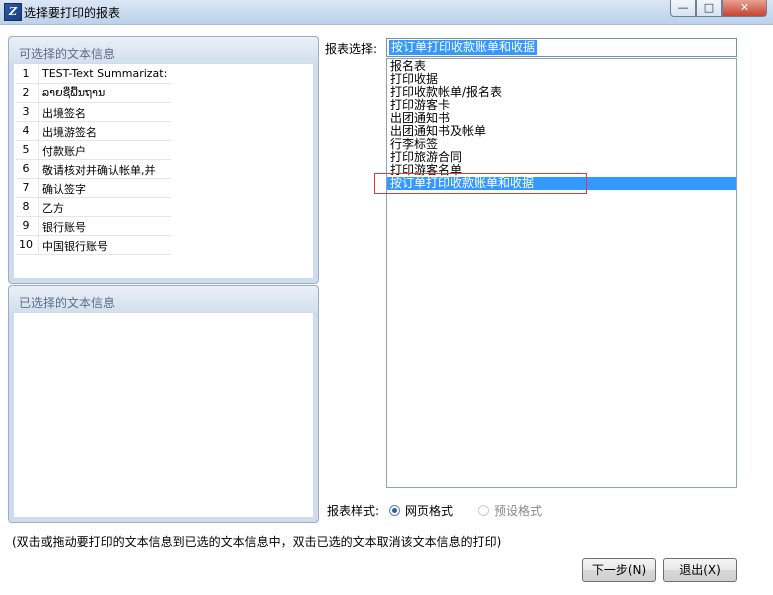 This screenshot has width=773, height=595. Describe the element at coordinates (26, 206) in the screenshot. I see `row-number: 8` at that location.